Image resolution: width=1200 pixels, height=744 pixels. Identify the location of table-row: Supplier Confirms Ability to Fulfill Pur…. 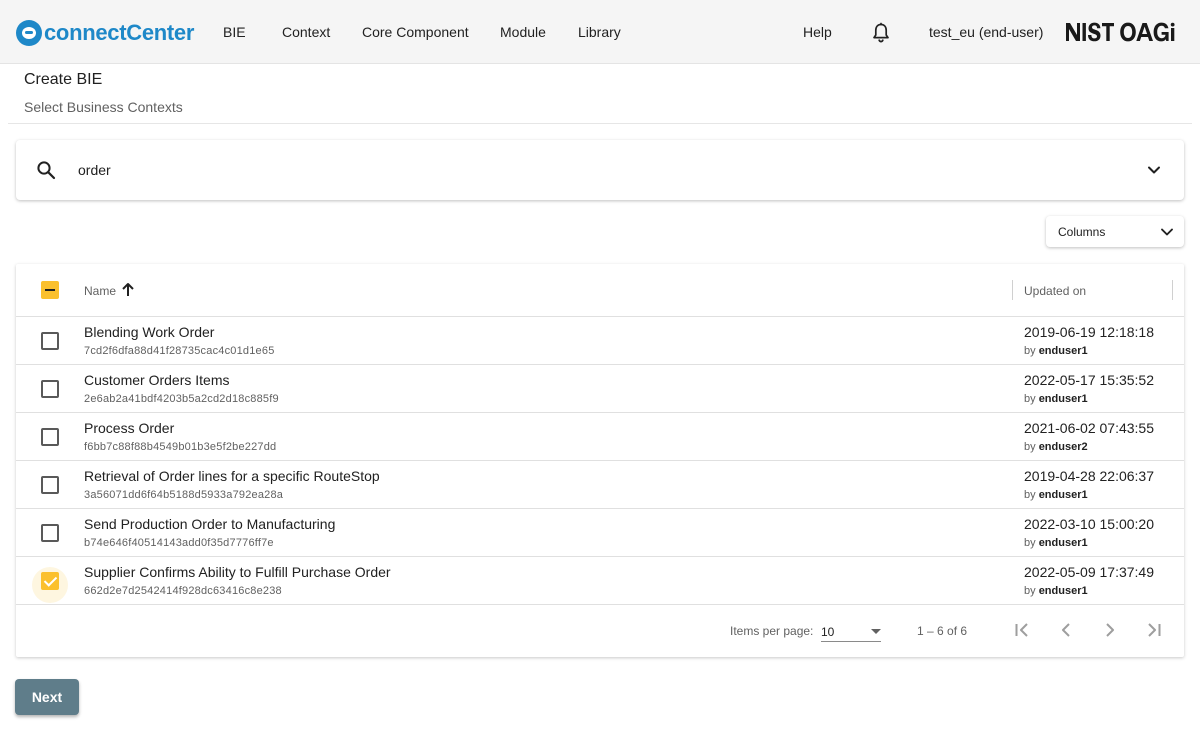
(600, 581).